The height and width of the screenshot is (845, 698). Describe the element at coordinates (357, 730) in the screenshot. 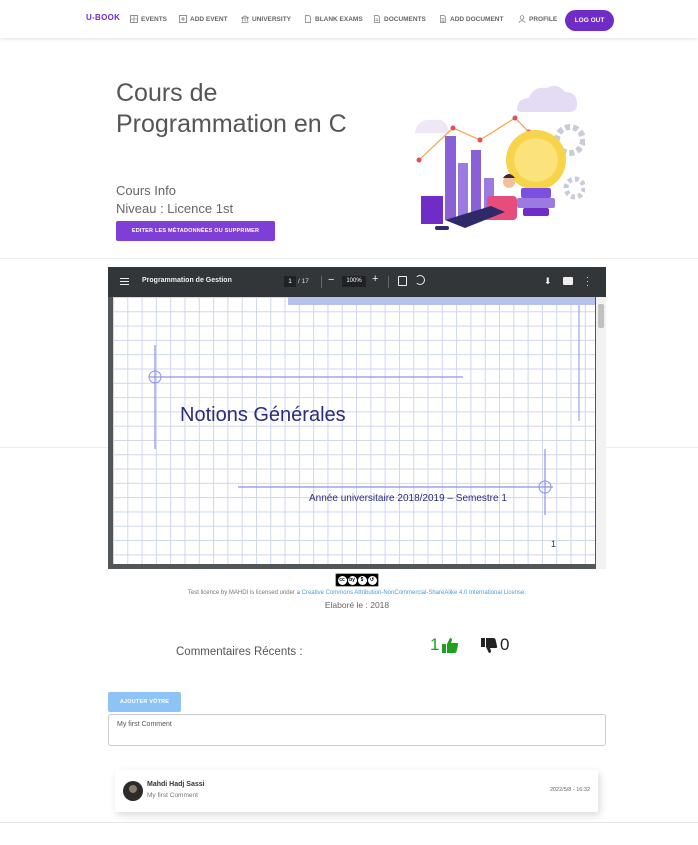

I see `comment-input: My first Comment` at that location.